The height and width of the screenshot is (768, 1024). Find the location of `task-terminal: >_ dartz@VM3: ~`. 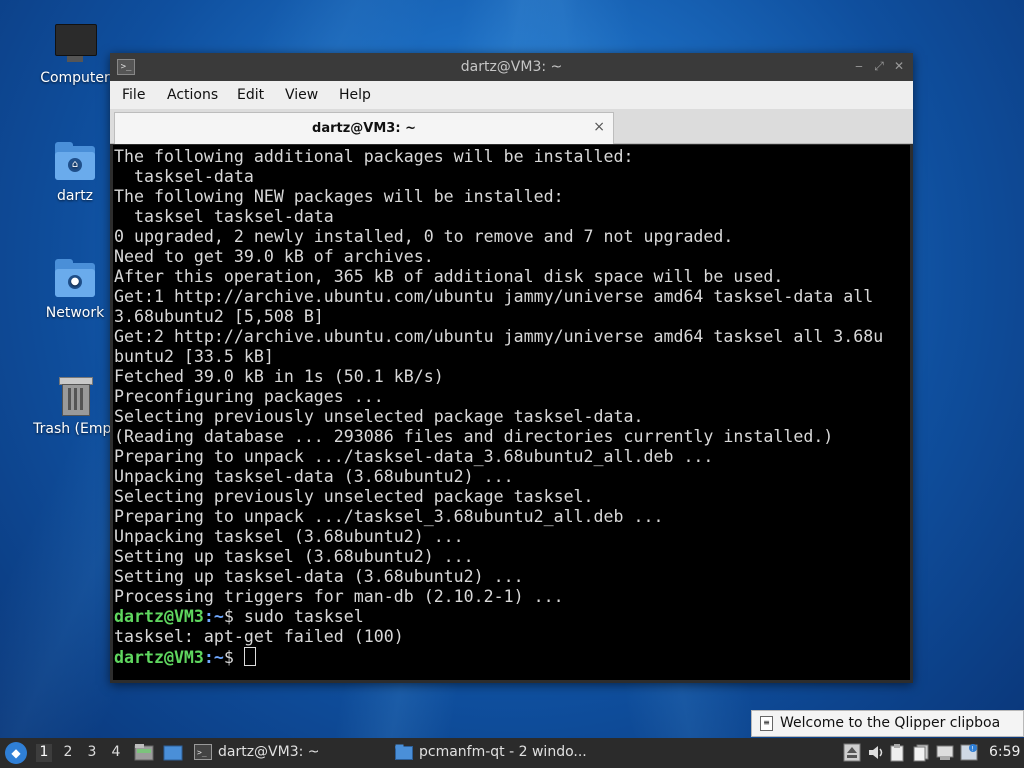

task-terminal: >_ dartz@VM3: ~ is located at coordinates (289, 753).